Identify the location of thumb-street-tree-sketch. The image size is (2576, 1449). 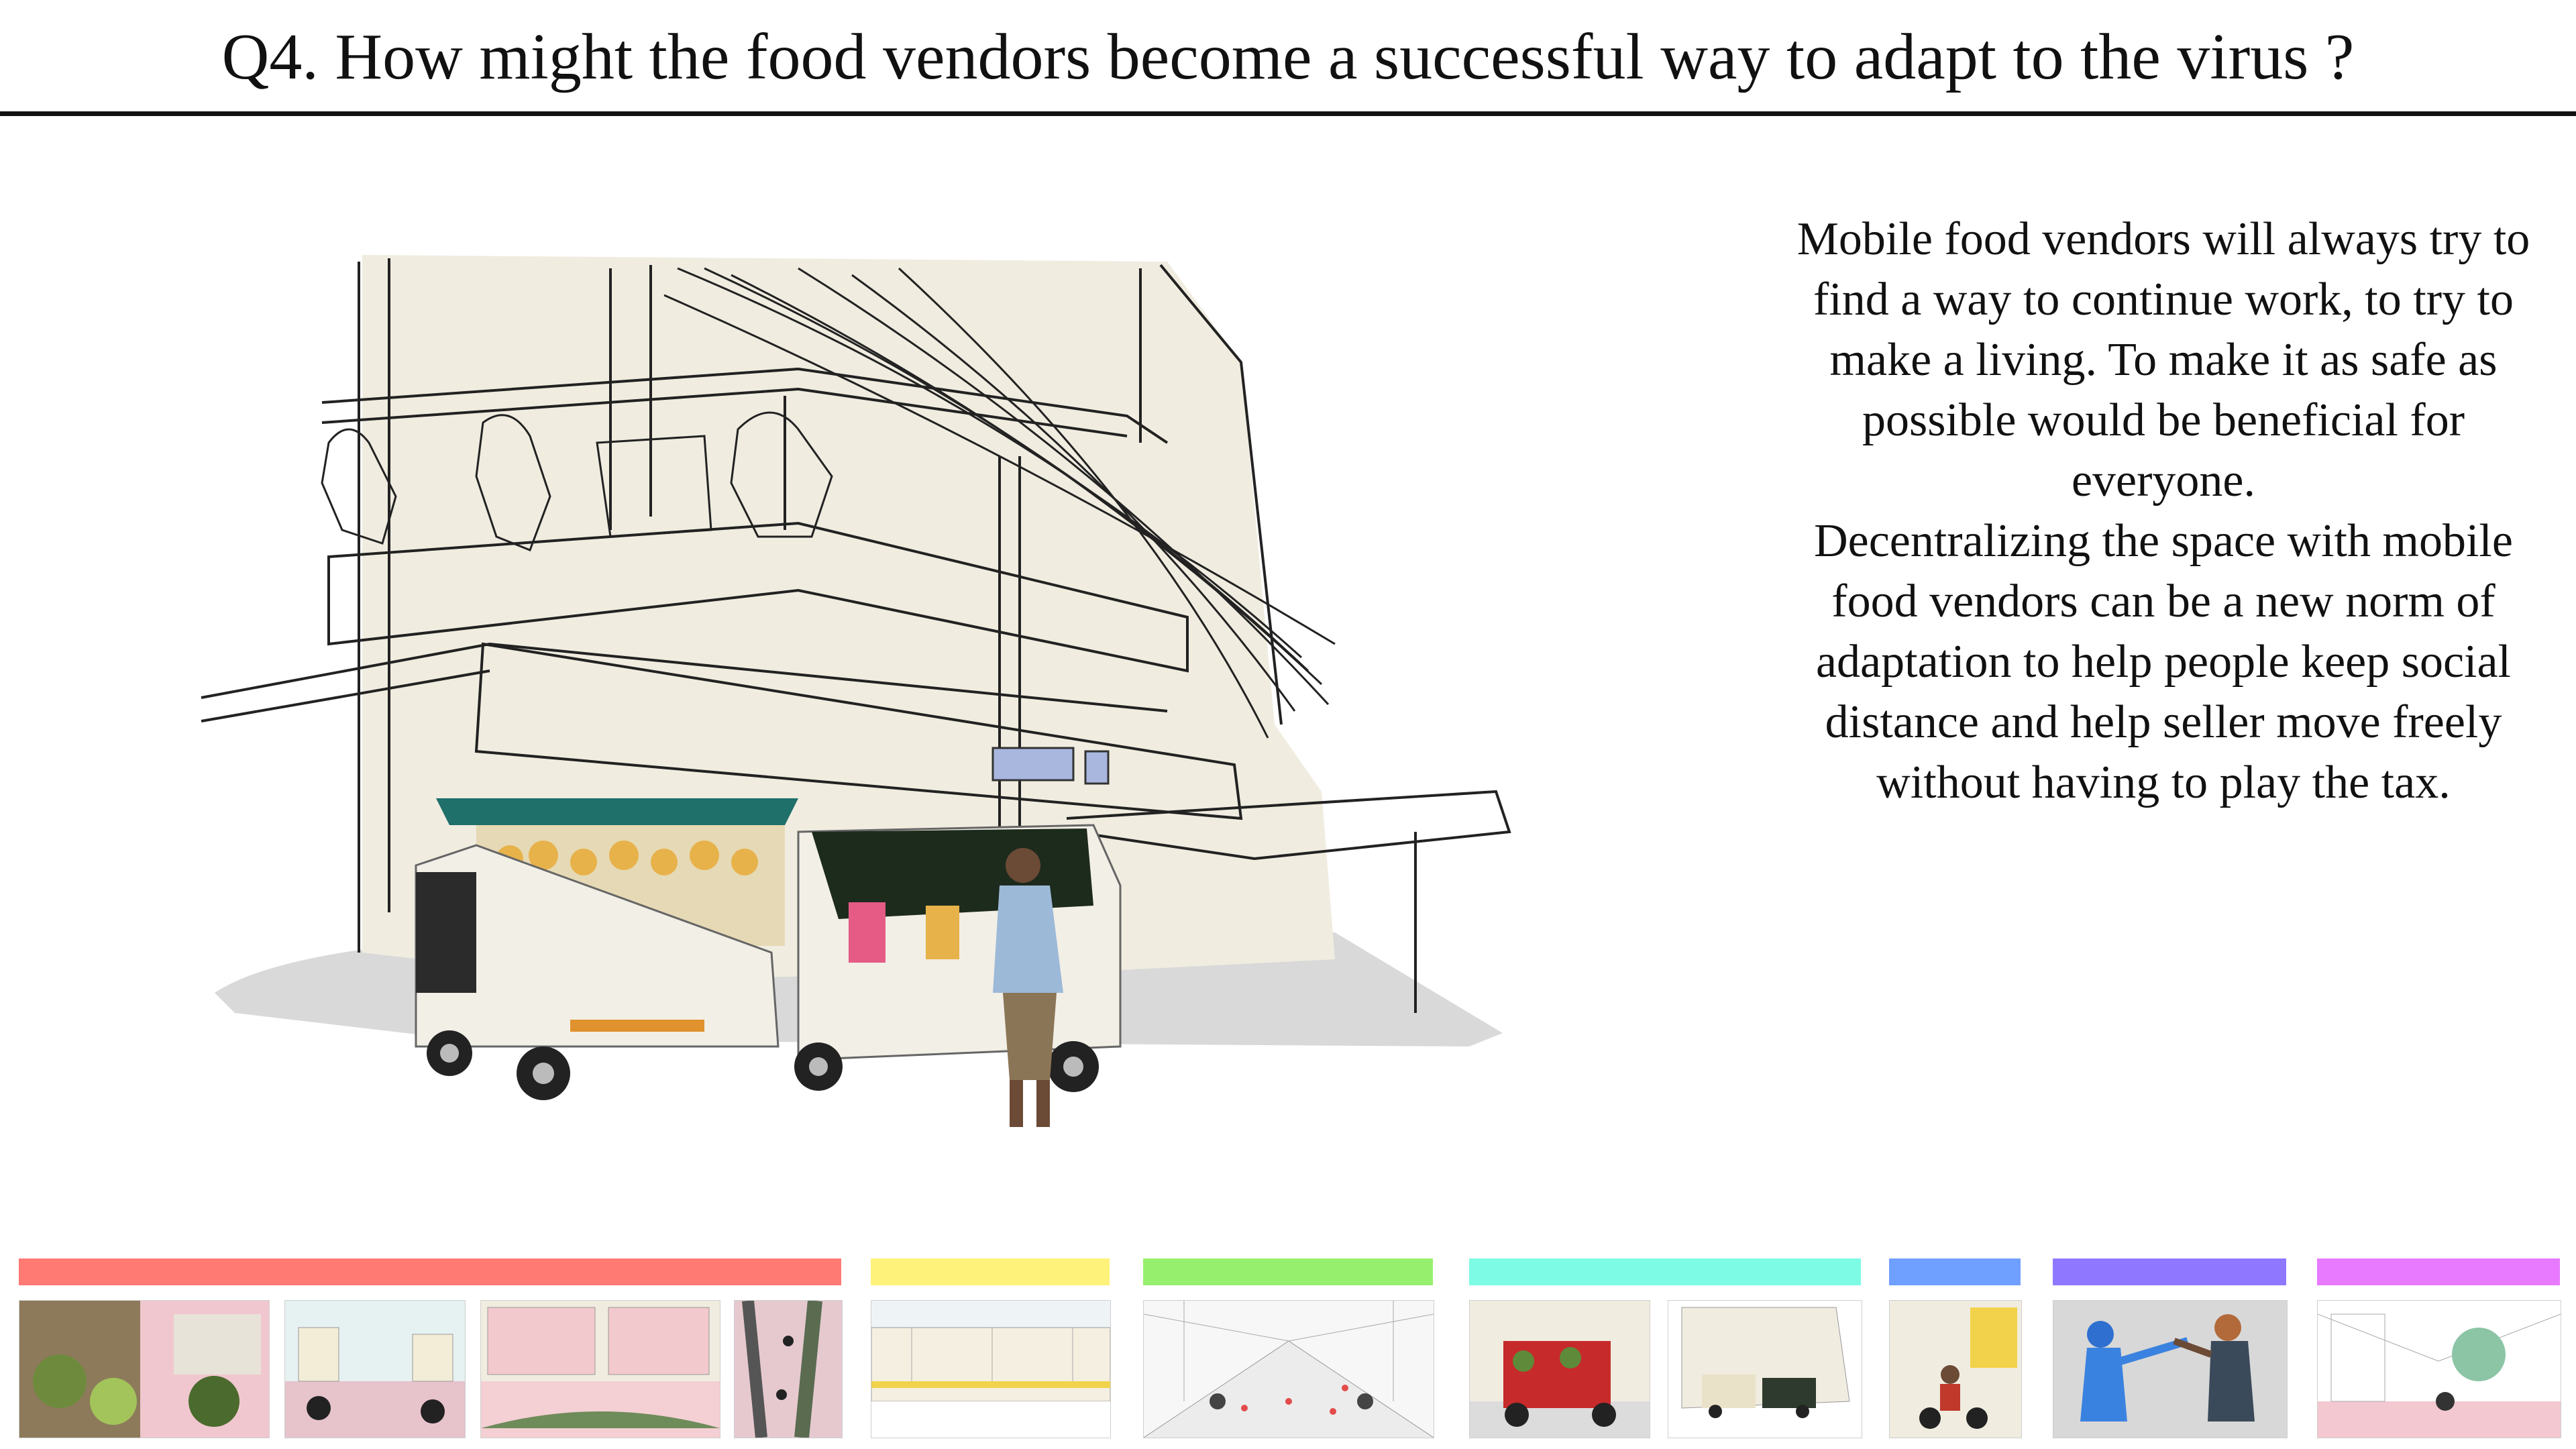
(2439, 1369).